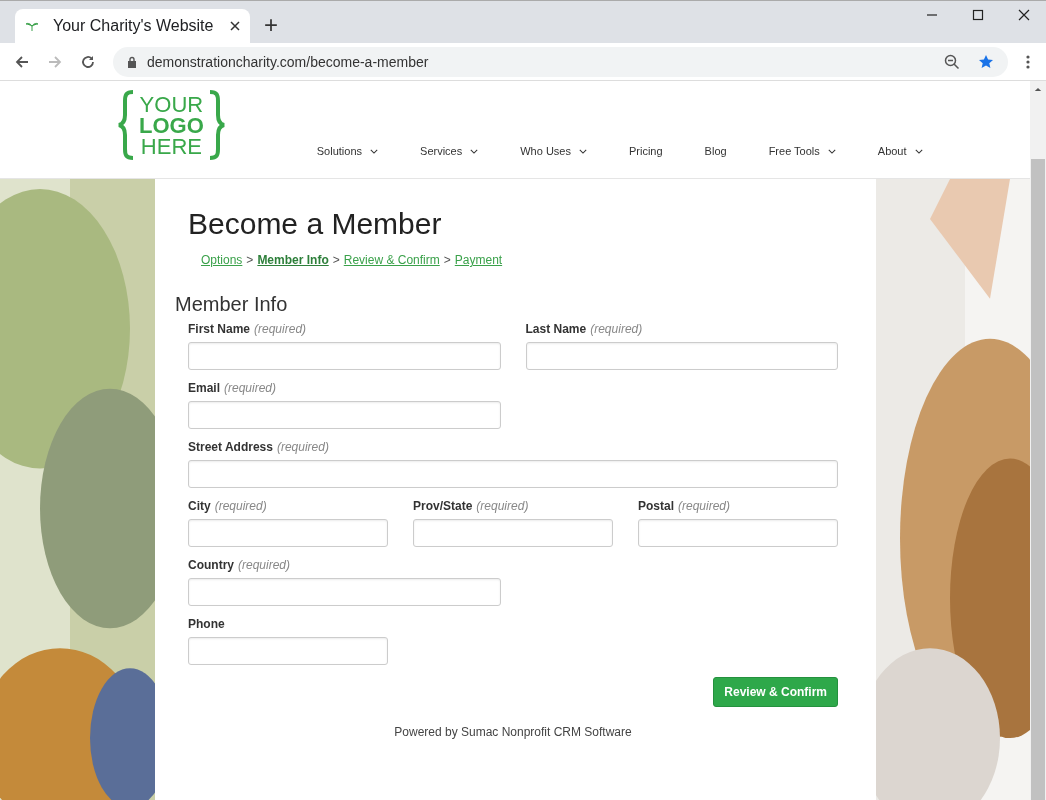 The image size is (1046, 800). I want to click on star-icon, so click(986, 61).